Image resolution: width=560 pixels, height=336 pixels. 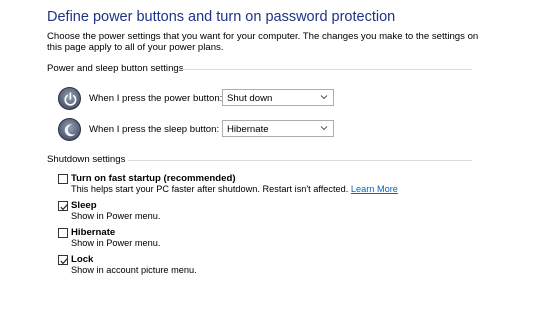 I want to click on power-button-row: When I press the power button: Shut down, so click(x=203, y=100).